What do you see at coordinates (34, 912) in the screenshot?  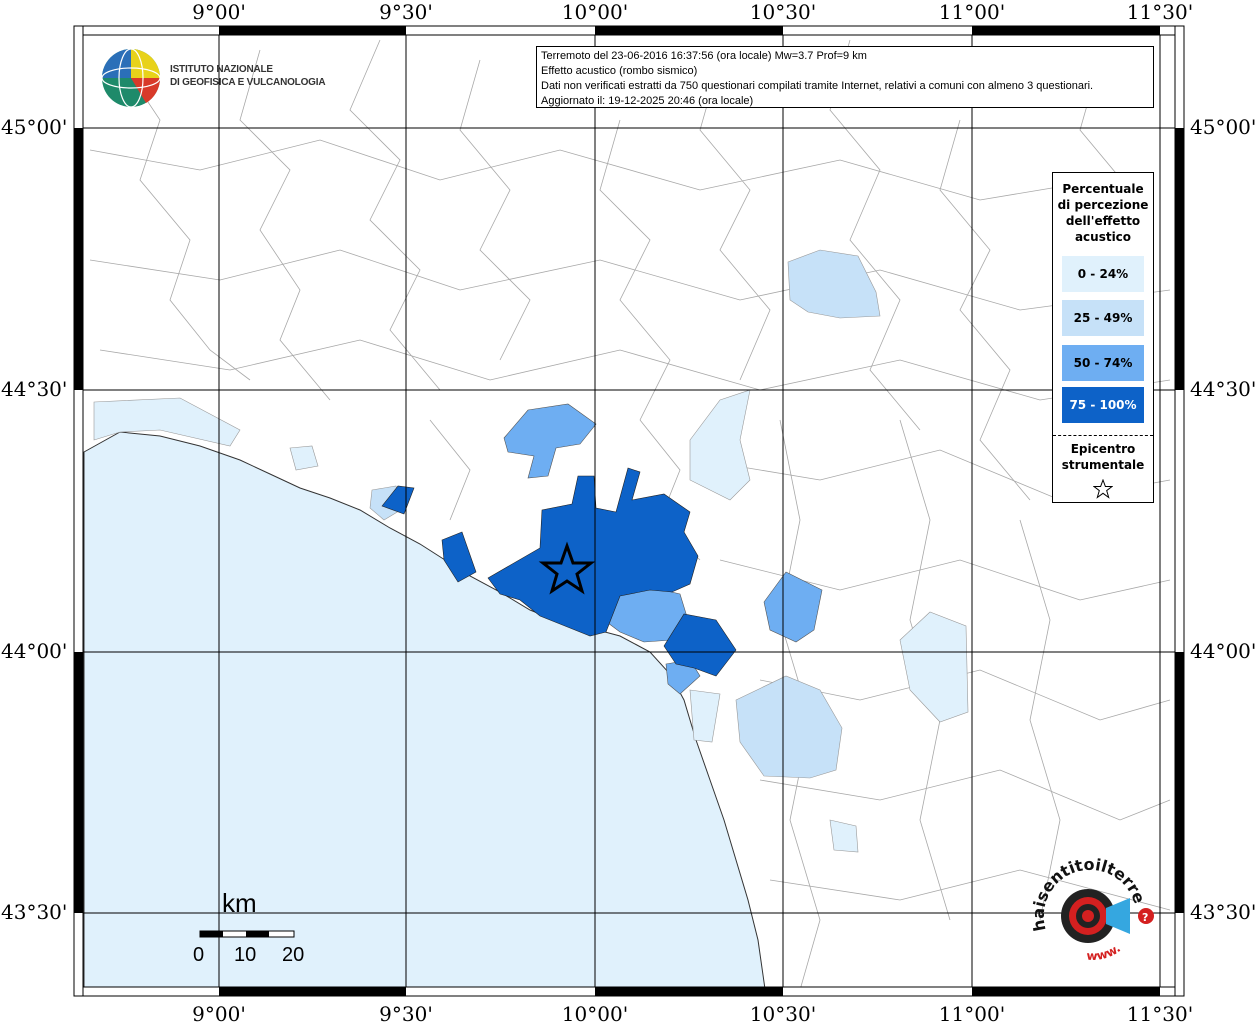 I see `lat-label-left: 43°30'` at bounding box center [34, 912].